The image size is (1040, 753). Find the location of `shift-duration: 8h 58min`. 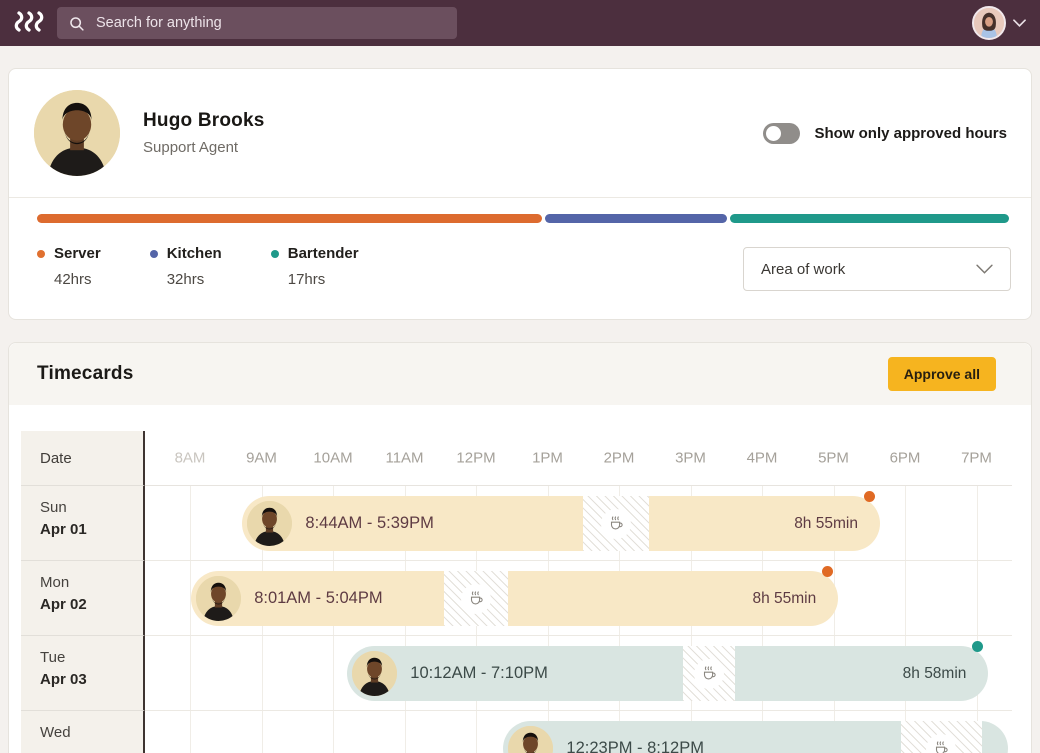

shift-duration: 8h 58min is located at coordinates (934, 673).